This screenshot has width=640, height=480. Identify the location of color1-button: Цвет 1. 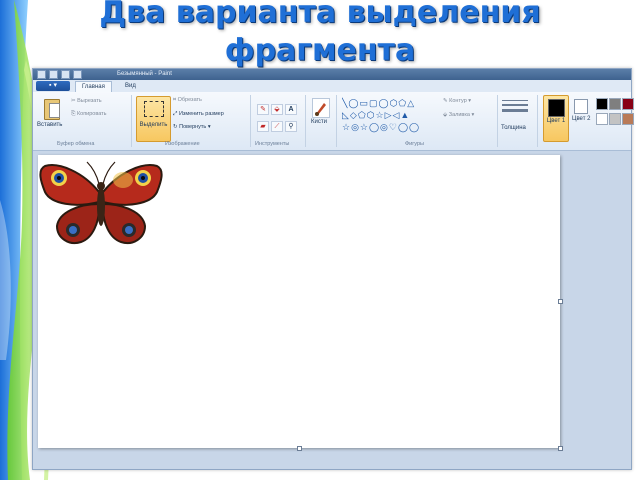
(556, 118).